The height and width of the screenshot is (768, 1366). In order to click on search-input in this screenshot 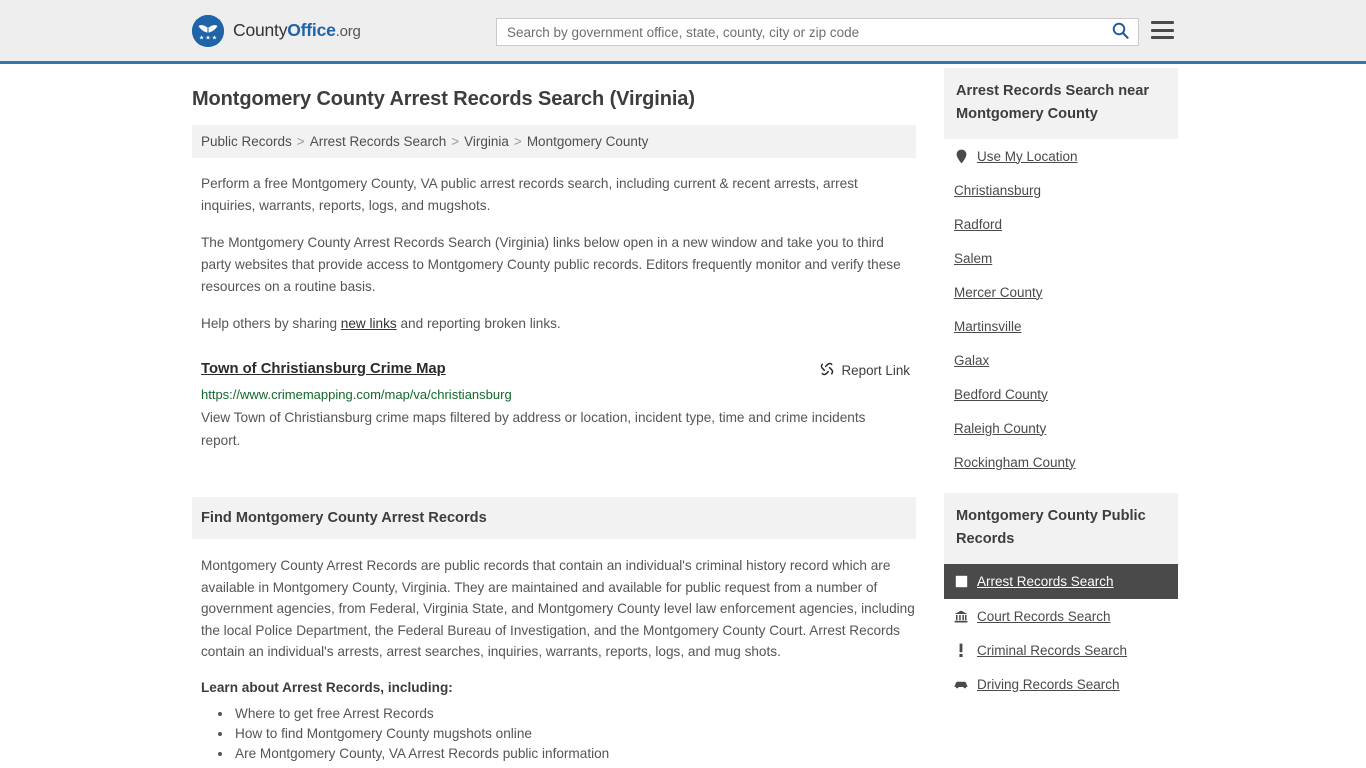, I will do `click(799, 32)`.